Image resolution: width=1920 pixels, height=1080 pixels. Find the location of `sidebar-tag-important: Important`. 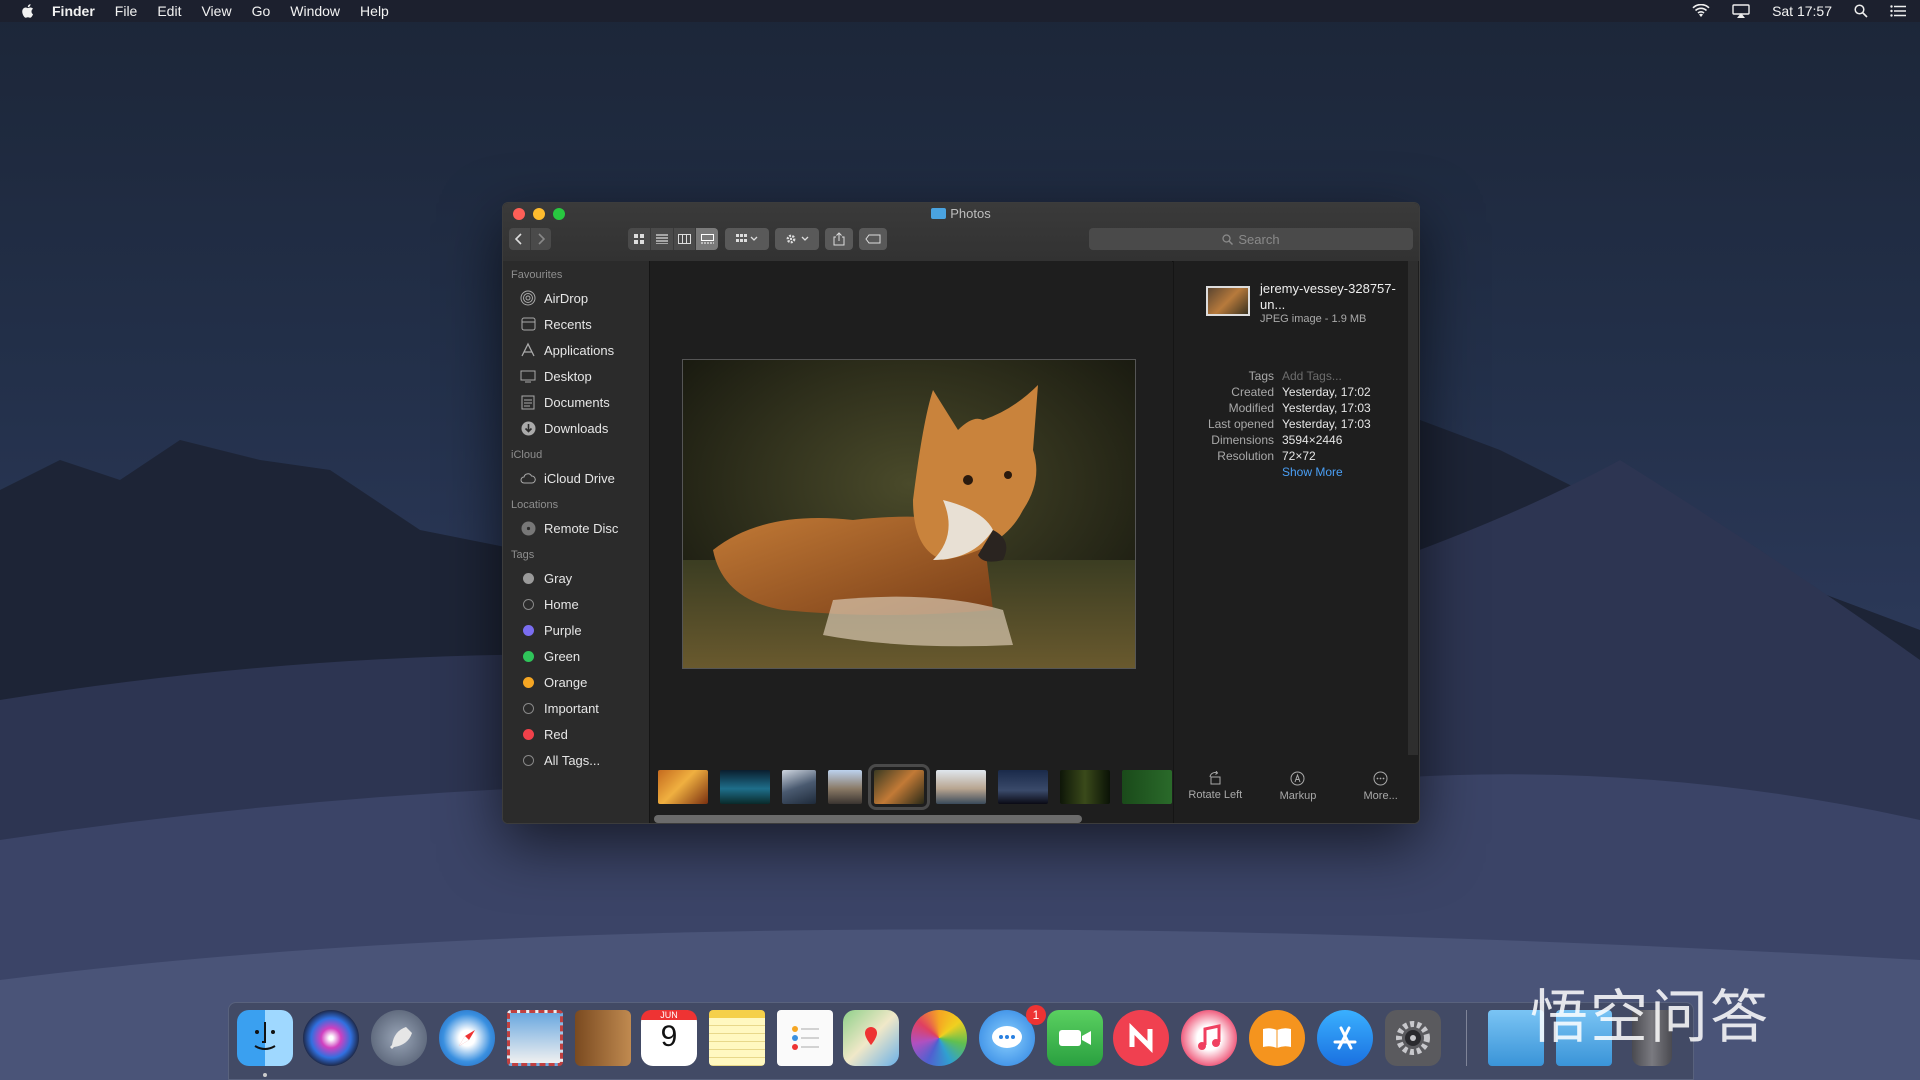

sidebar-tag-important: Important is located at coordinates (576, 708).